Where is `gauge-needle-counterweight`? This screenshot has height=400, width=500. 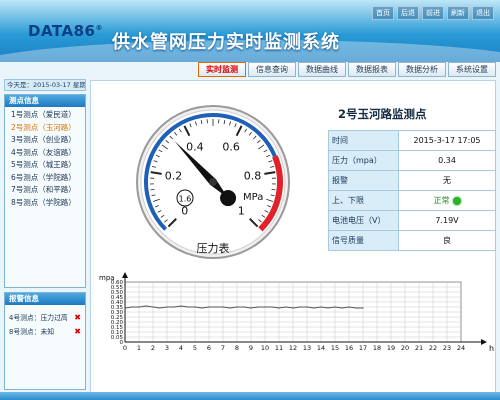
gauge-needle-counterweight is located at coordinates (228, 198).